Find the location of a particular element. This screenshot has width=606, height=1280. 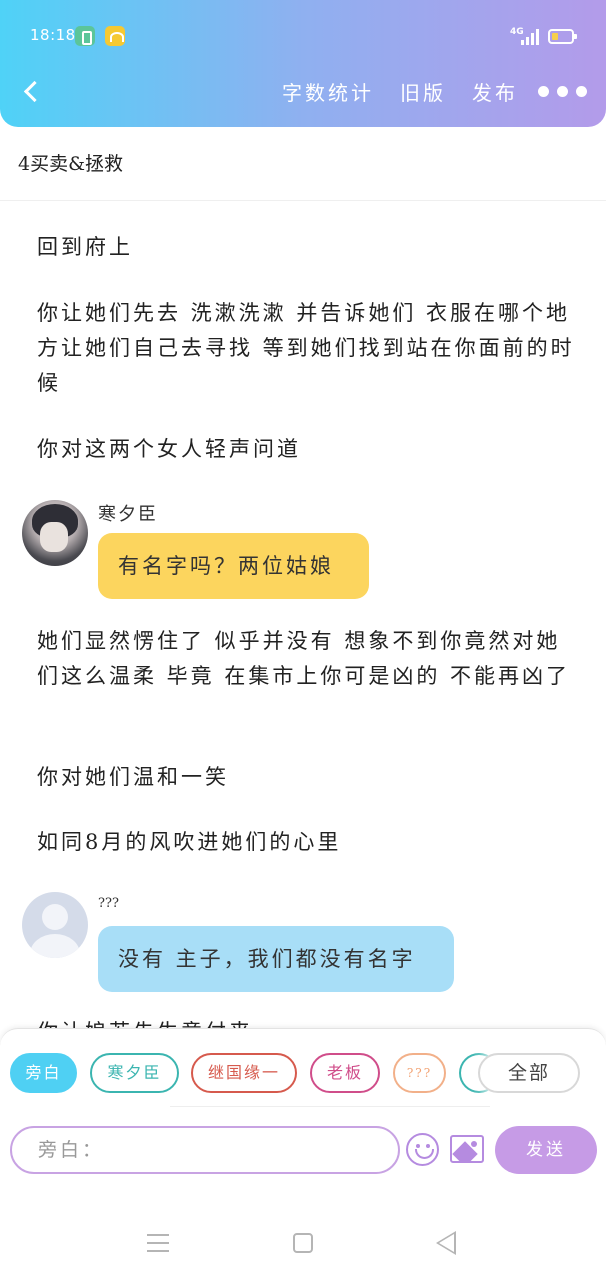

status-time: 18:18 is located at coordinates (53, 35).